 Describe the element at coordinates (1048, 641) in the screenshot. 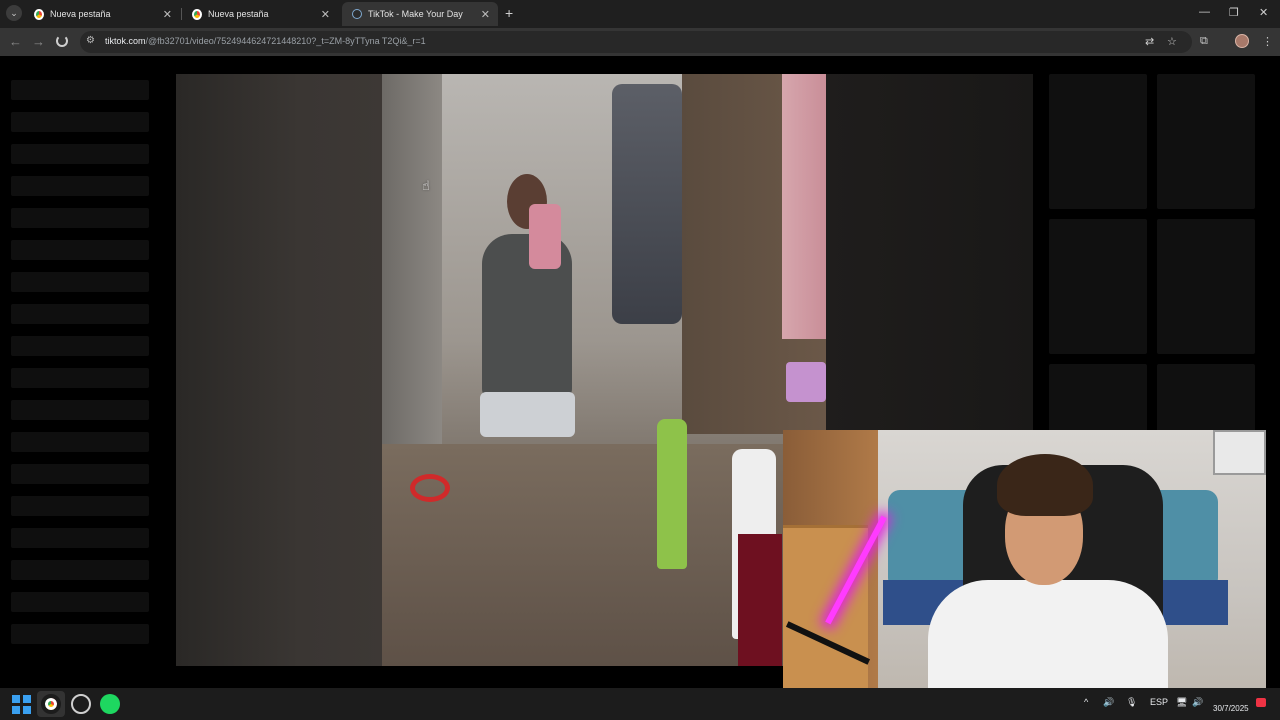

I see `webcam-streamer-shirt` at that location.